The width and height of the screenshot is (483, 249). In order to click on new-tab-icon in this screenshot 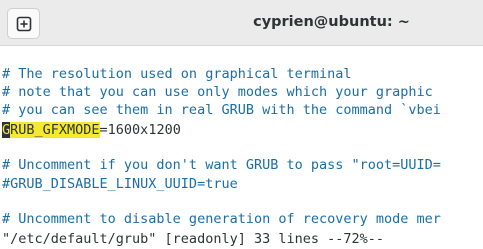, I will do `click(23, 23)`.